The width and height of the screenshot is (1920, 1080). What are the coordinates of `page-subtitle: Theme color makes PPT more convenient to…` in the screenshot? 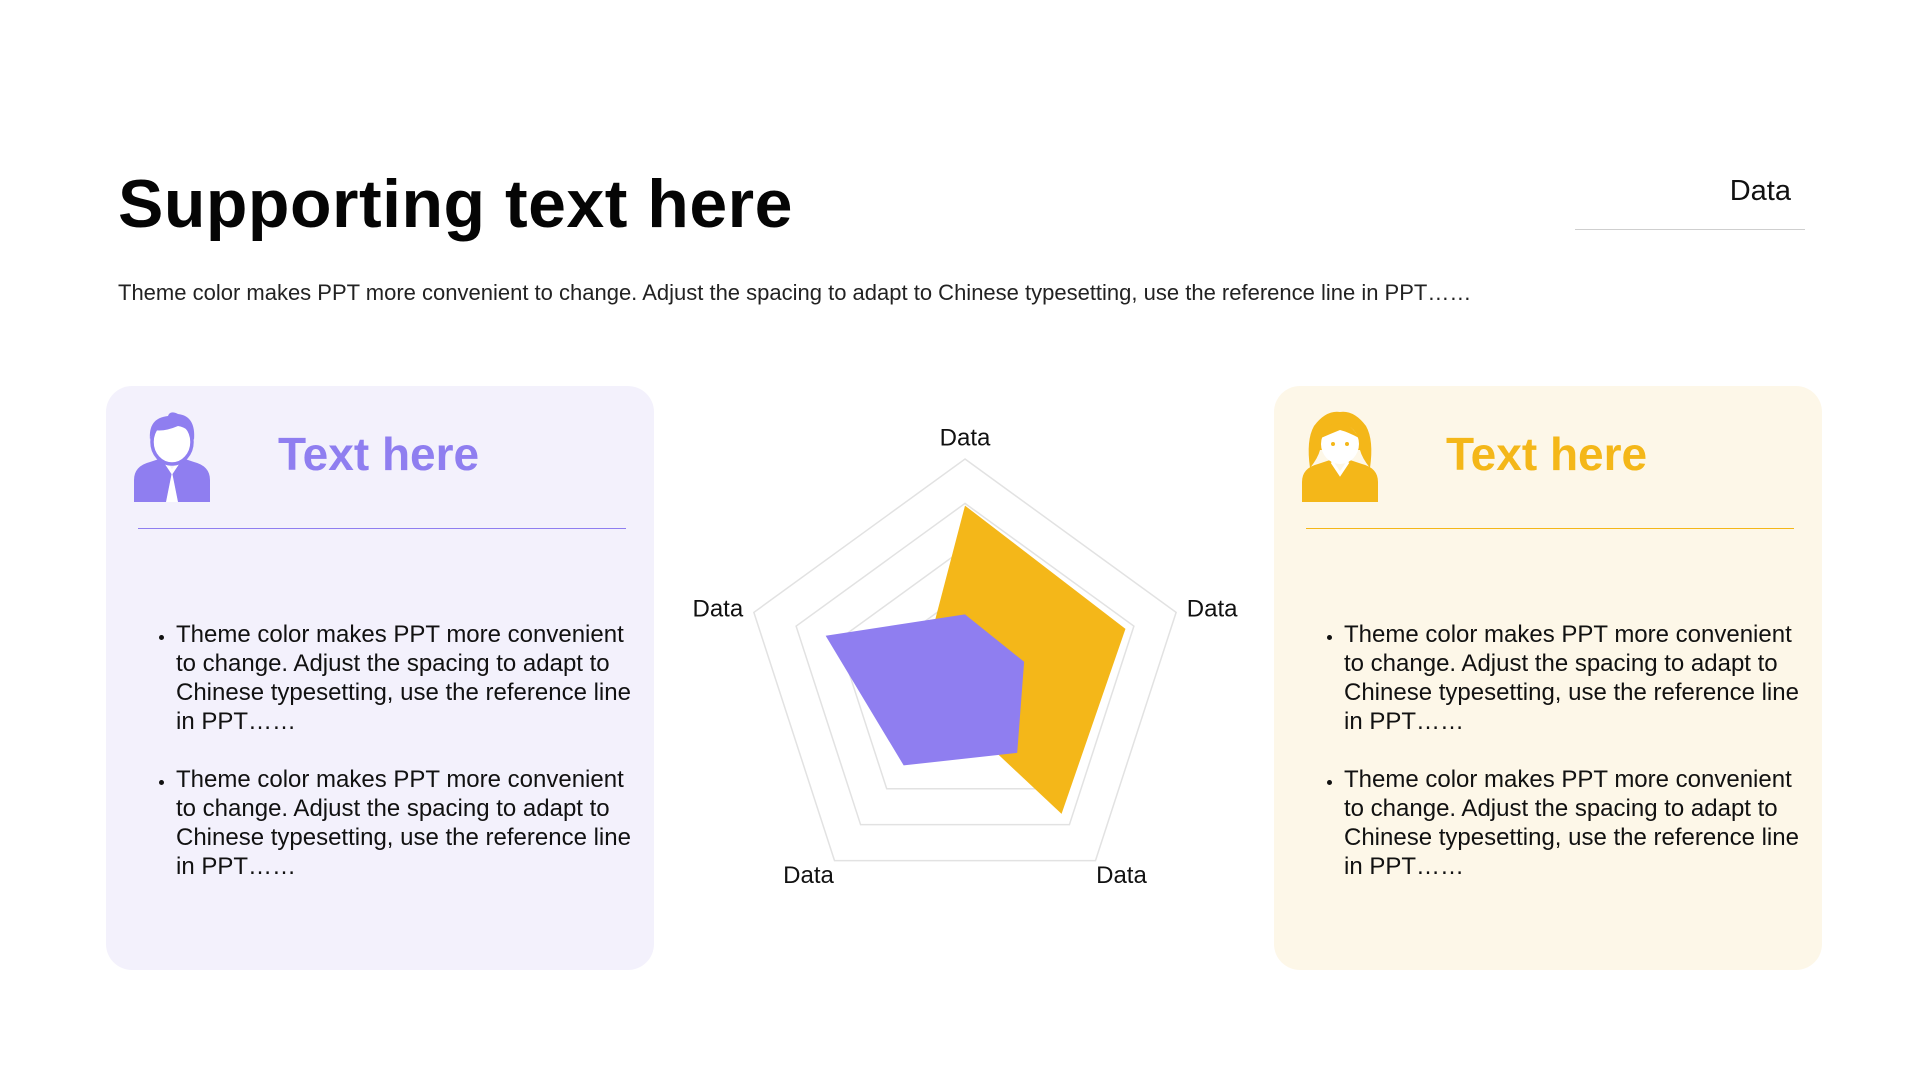 It's located at (795, 292).